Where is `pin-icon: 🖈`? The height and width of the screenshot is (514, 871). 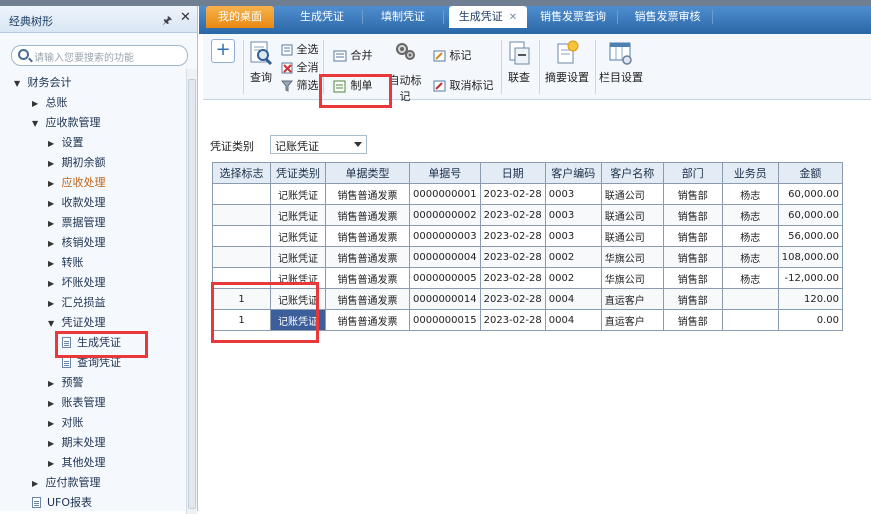
pin-icon: 🖈 is located at coordinates (167, 21).